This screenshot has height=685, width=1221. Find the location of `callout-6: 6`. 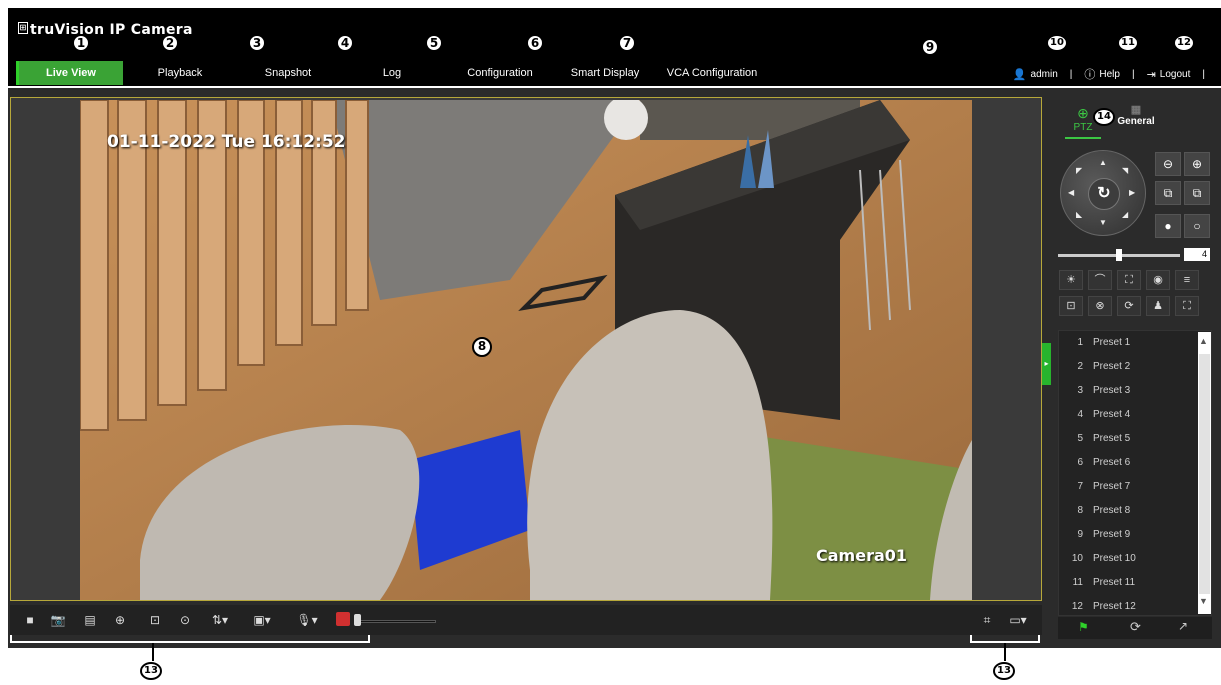

callout-6: 6 is located at coordinates (535, 43).